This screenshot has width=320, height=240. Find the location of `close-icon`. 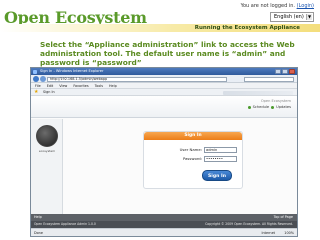

close-icon is located at coordinates (292, 71).